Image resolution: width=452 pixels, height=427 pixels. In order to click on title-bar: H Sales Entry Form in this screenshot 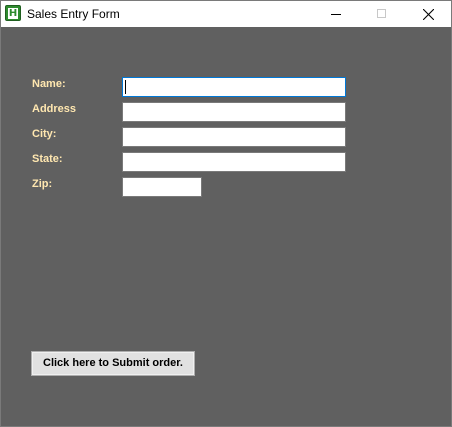, I will do `click(226, 14)`.